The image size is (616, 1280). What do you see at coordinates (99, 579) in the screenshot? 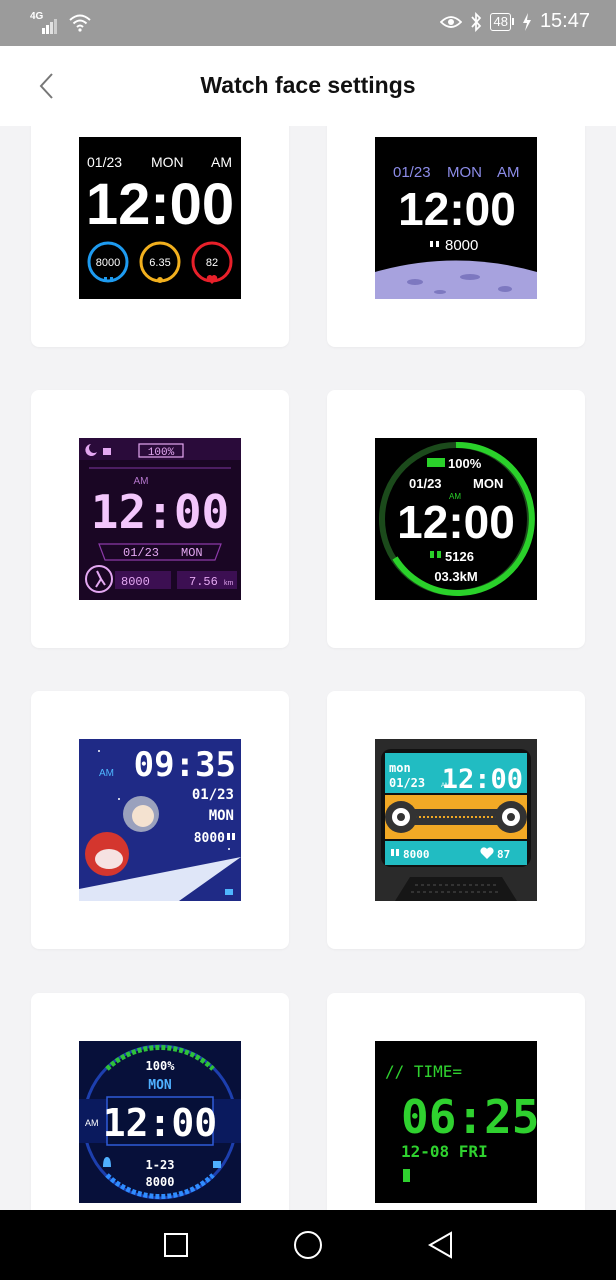
I see `walking-icon` at bounding box center [99, 579].